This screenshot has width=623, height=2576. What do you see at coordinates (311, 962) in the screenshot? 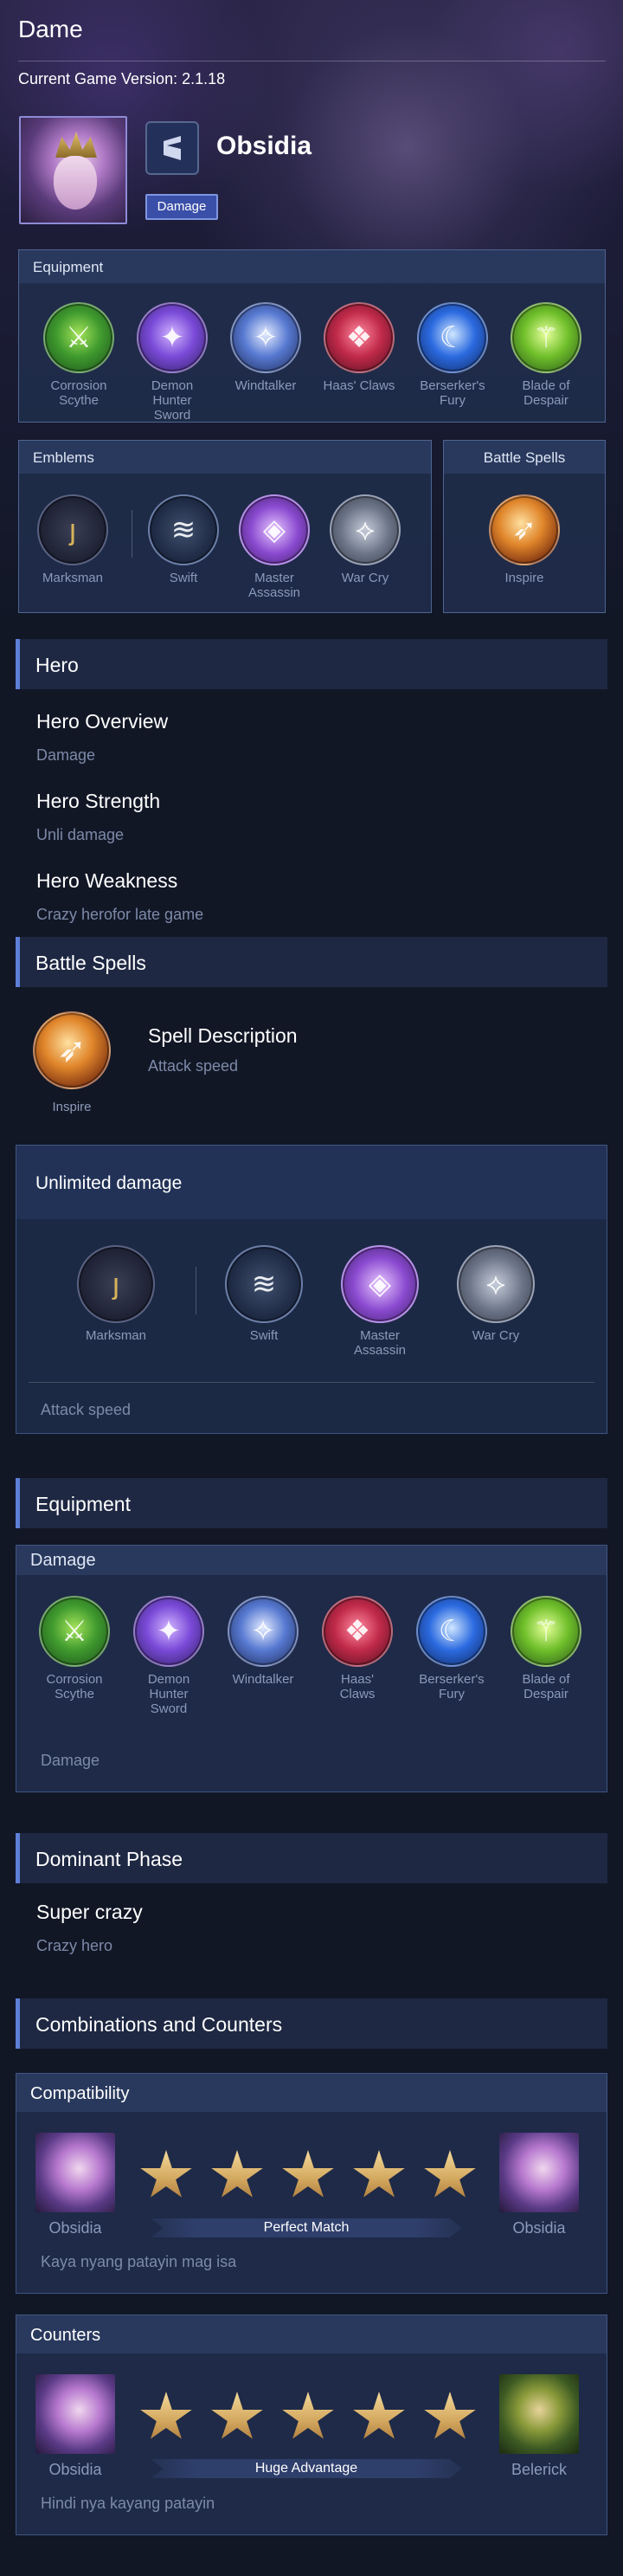
I see `section-battle-spells: Battle Spells` at bounding box center [311, 962].